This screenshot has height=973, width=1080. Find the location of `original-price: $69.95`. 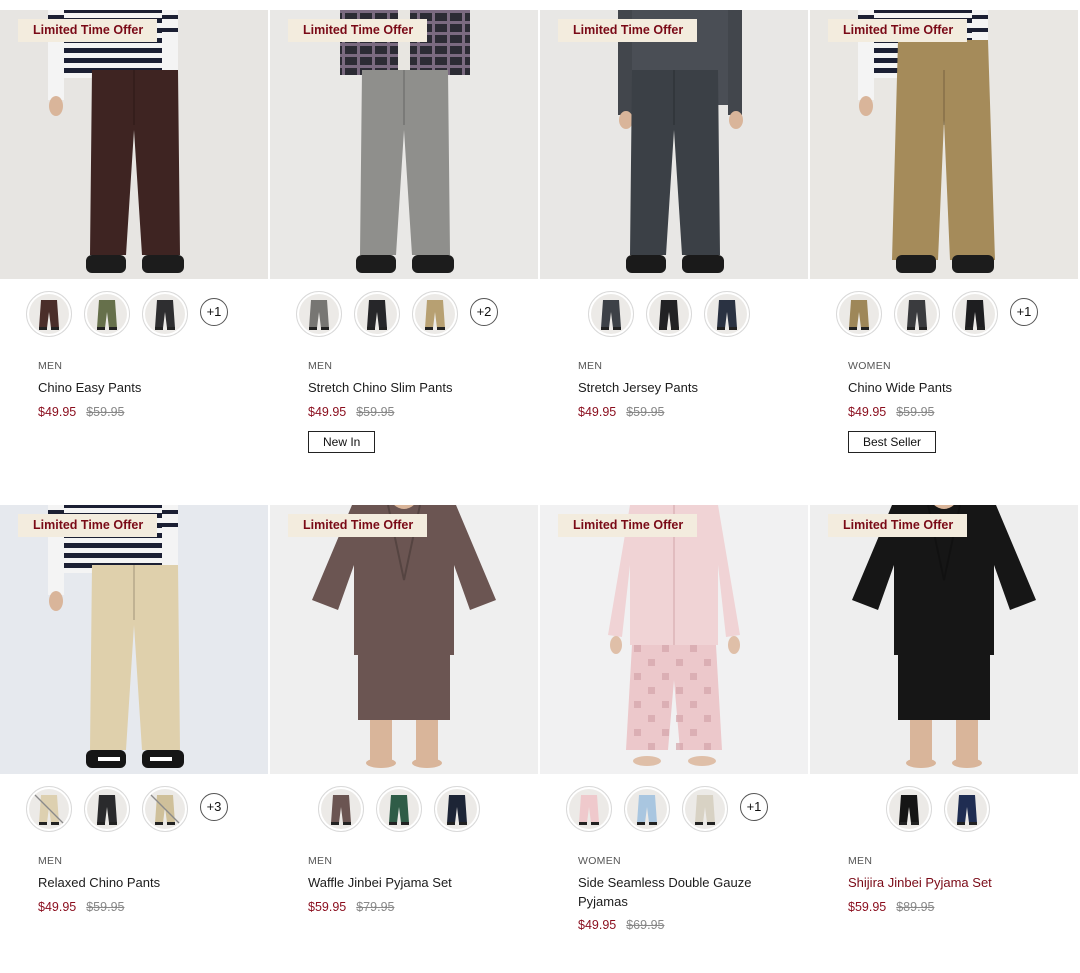

original-price: $69.95 is located at coordinates (645, 925).